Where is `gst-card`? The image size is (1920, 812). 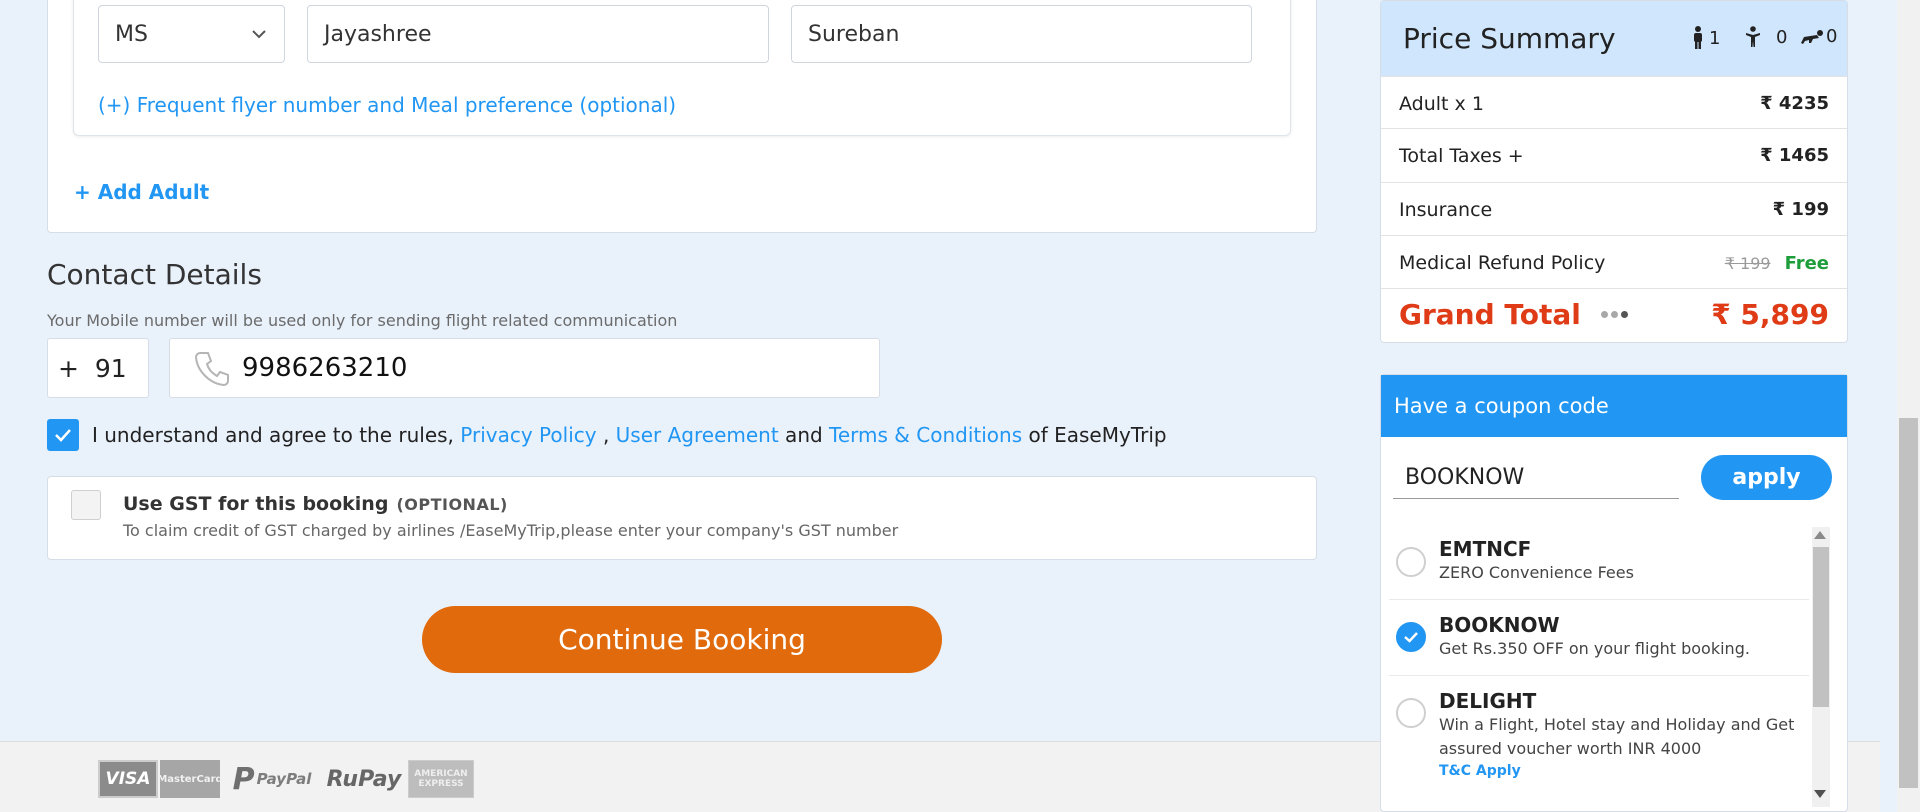 gst-card is located at coordinates (682, 518).